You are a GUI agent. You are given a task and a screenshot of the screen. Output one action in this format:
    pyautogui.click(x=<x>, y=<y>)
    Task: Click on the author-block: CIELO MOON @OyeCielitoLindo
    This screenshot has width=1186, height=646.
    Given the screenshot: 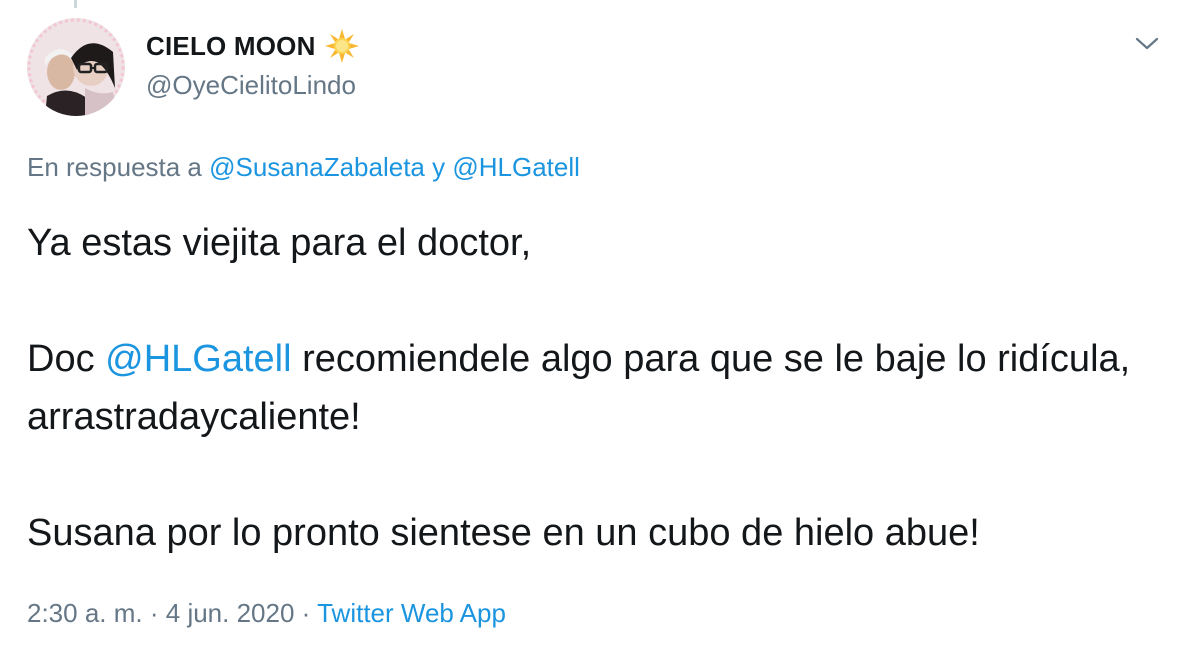 What is the action you would take?
    pyautogui.click(x=253, y=64)
    